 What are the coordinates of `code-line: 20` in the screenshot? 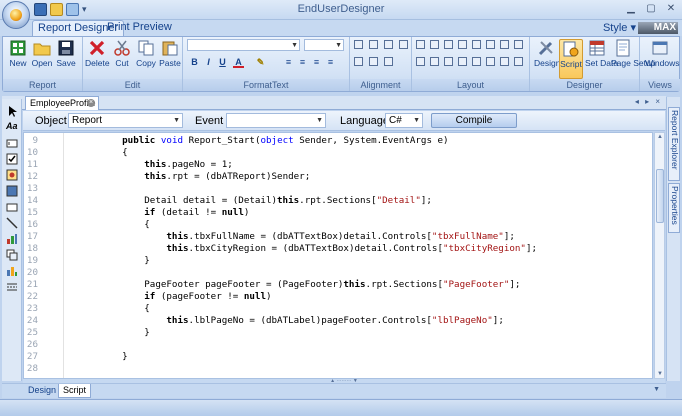 It's located at (338, 273).